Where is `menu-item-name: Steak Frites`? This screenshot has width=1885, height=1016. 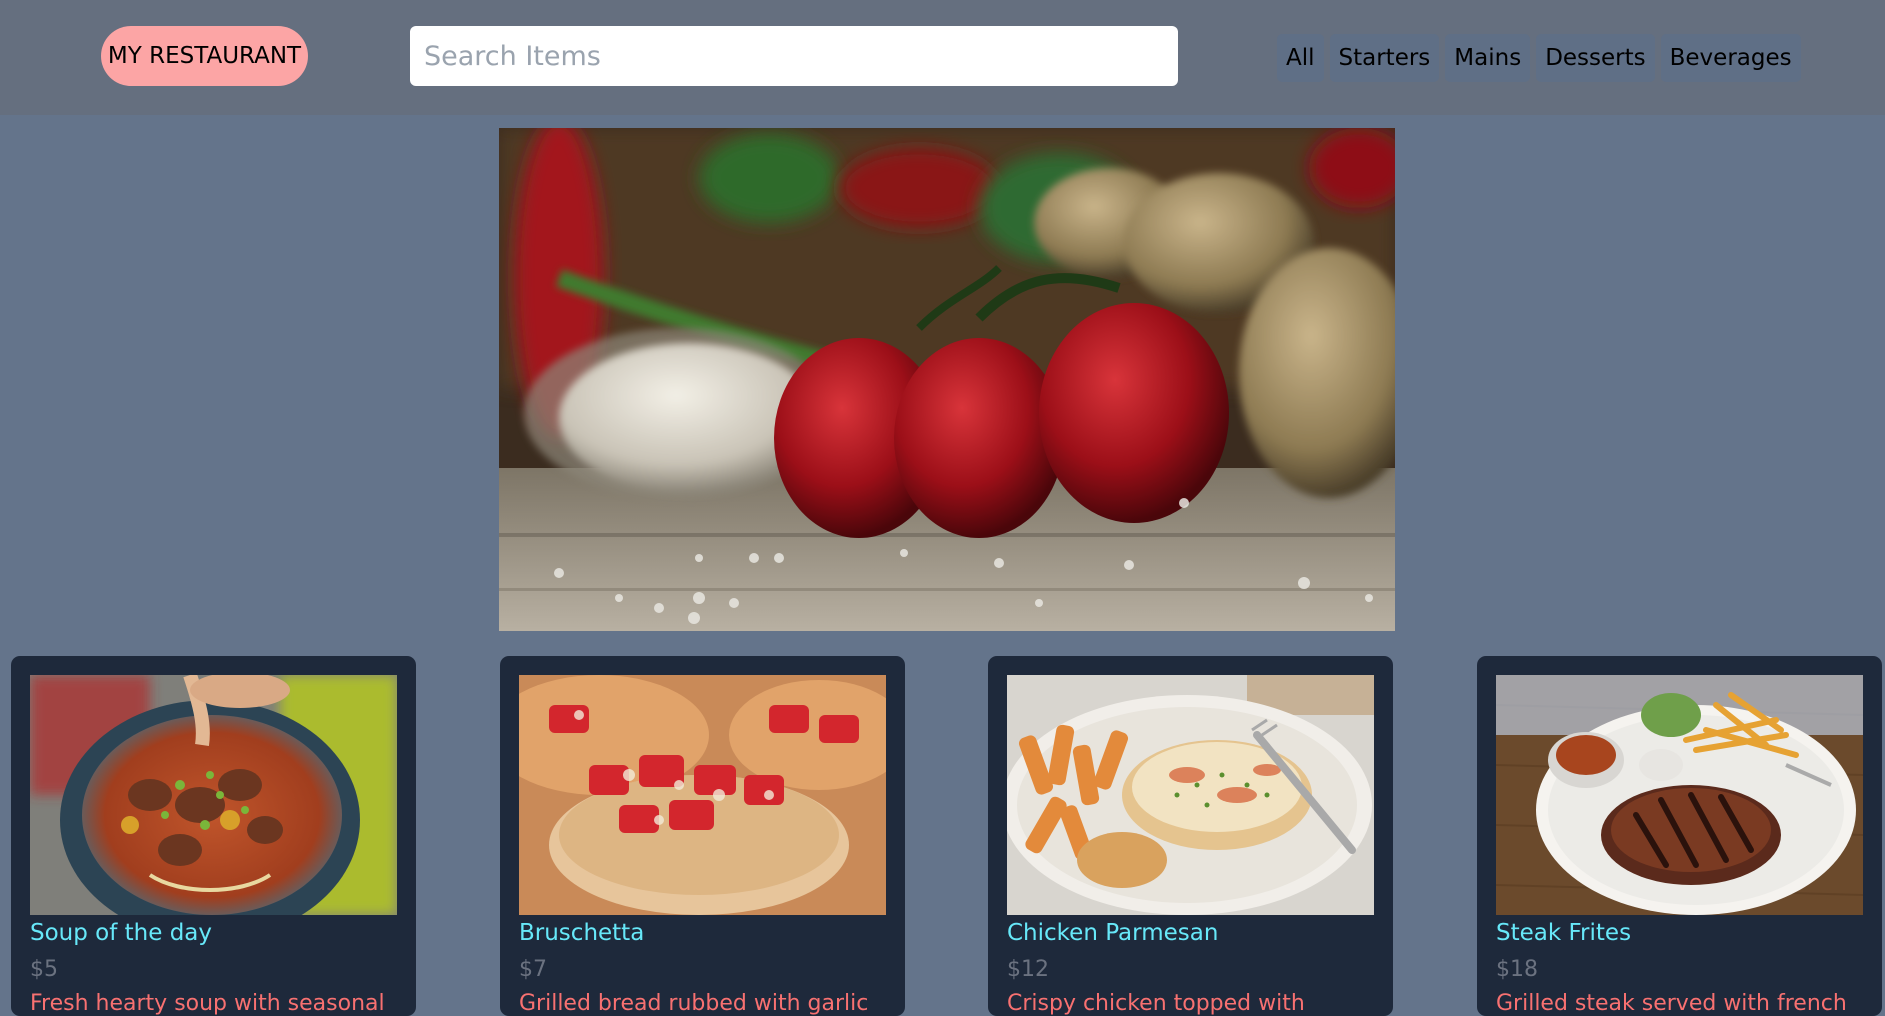 menu-item-name: Steak Frites is located at coordinates (1563, 933).